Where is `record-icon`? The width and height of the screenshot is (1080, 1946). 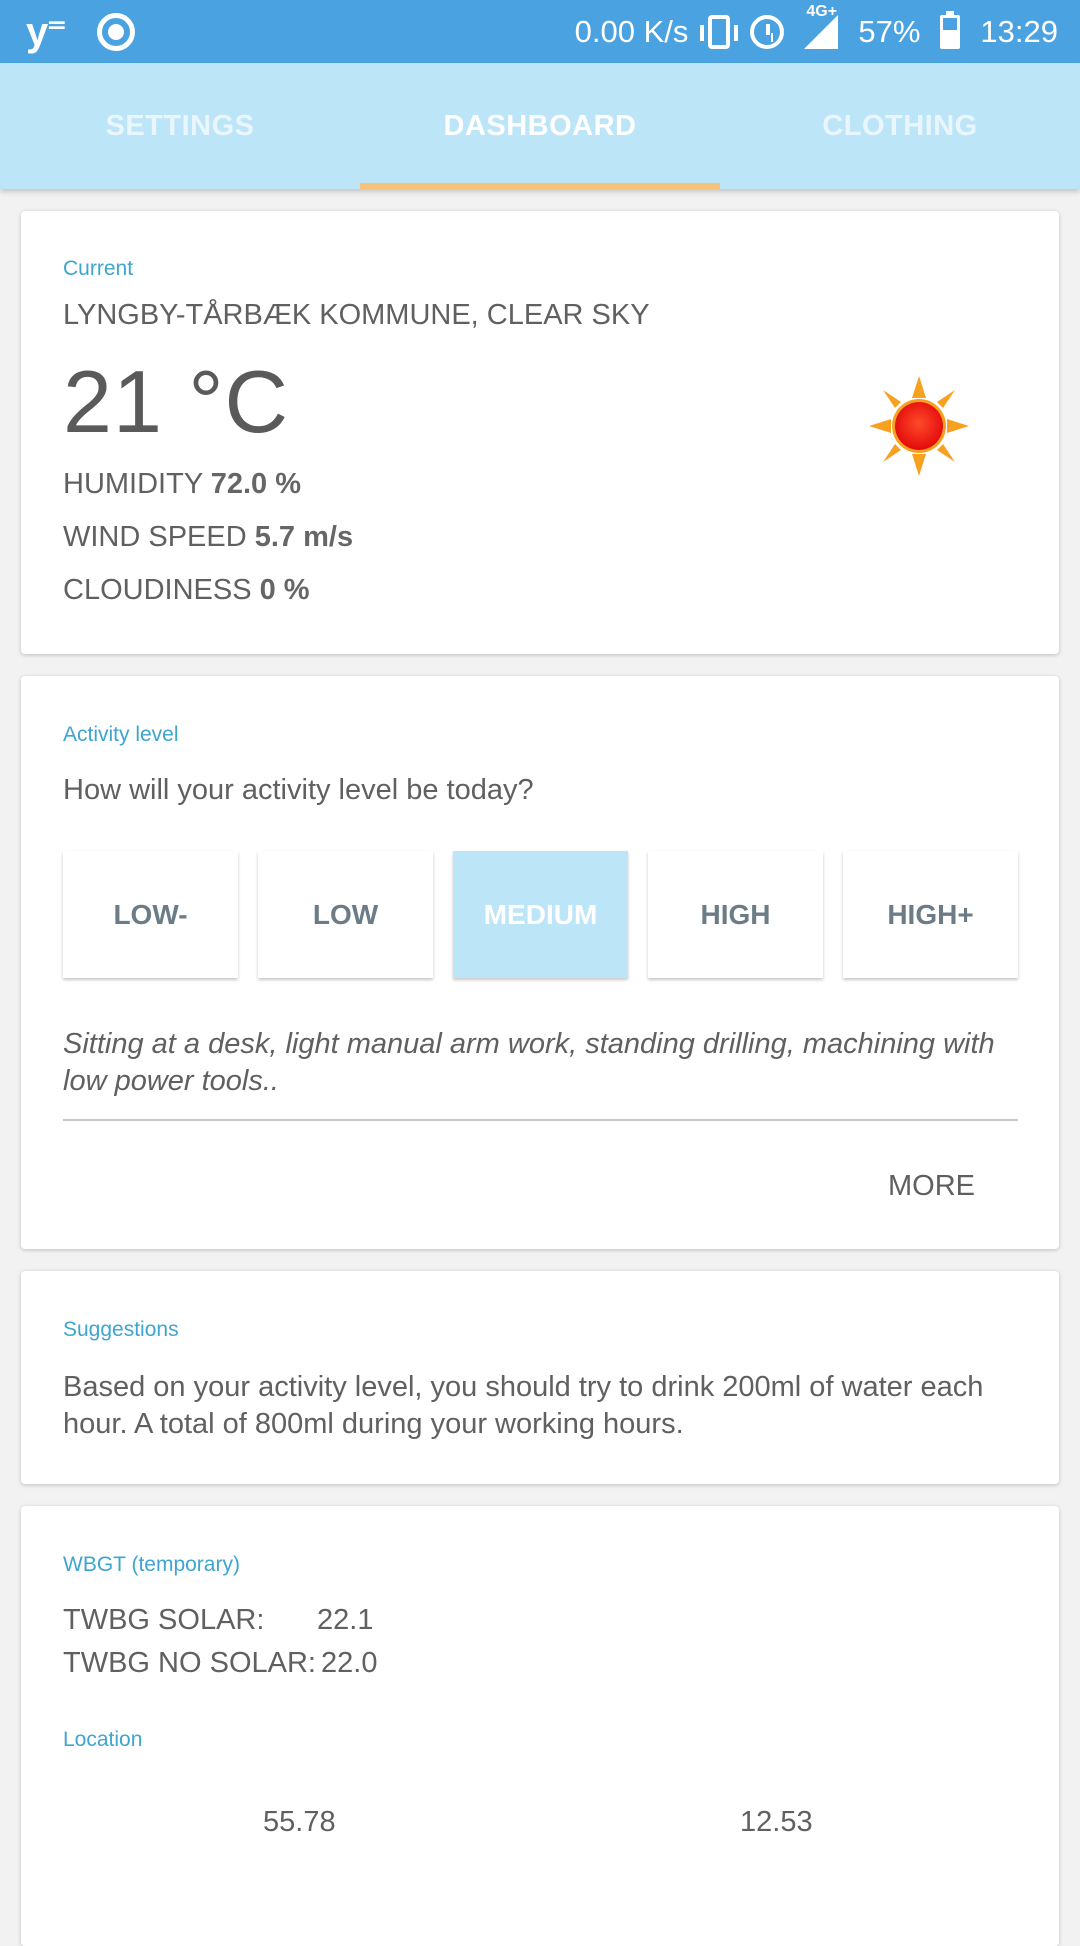 record-icon is located at coordinates (116, 31).